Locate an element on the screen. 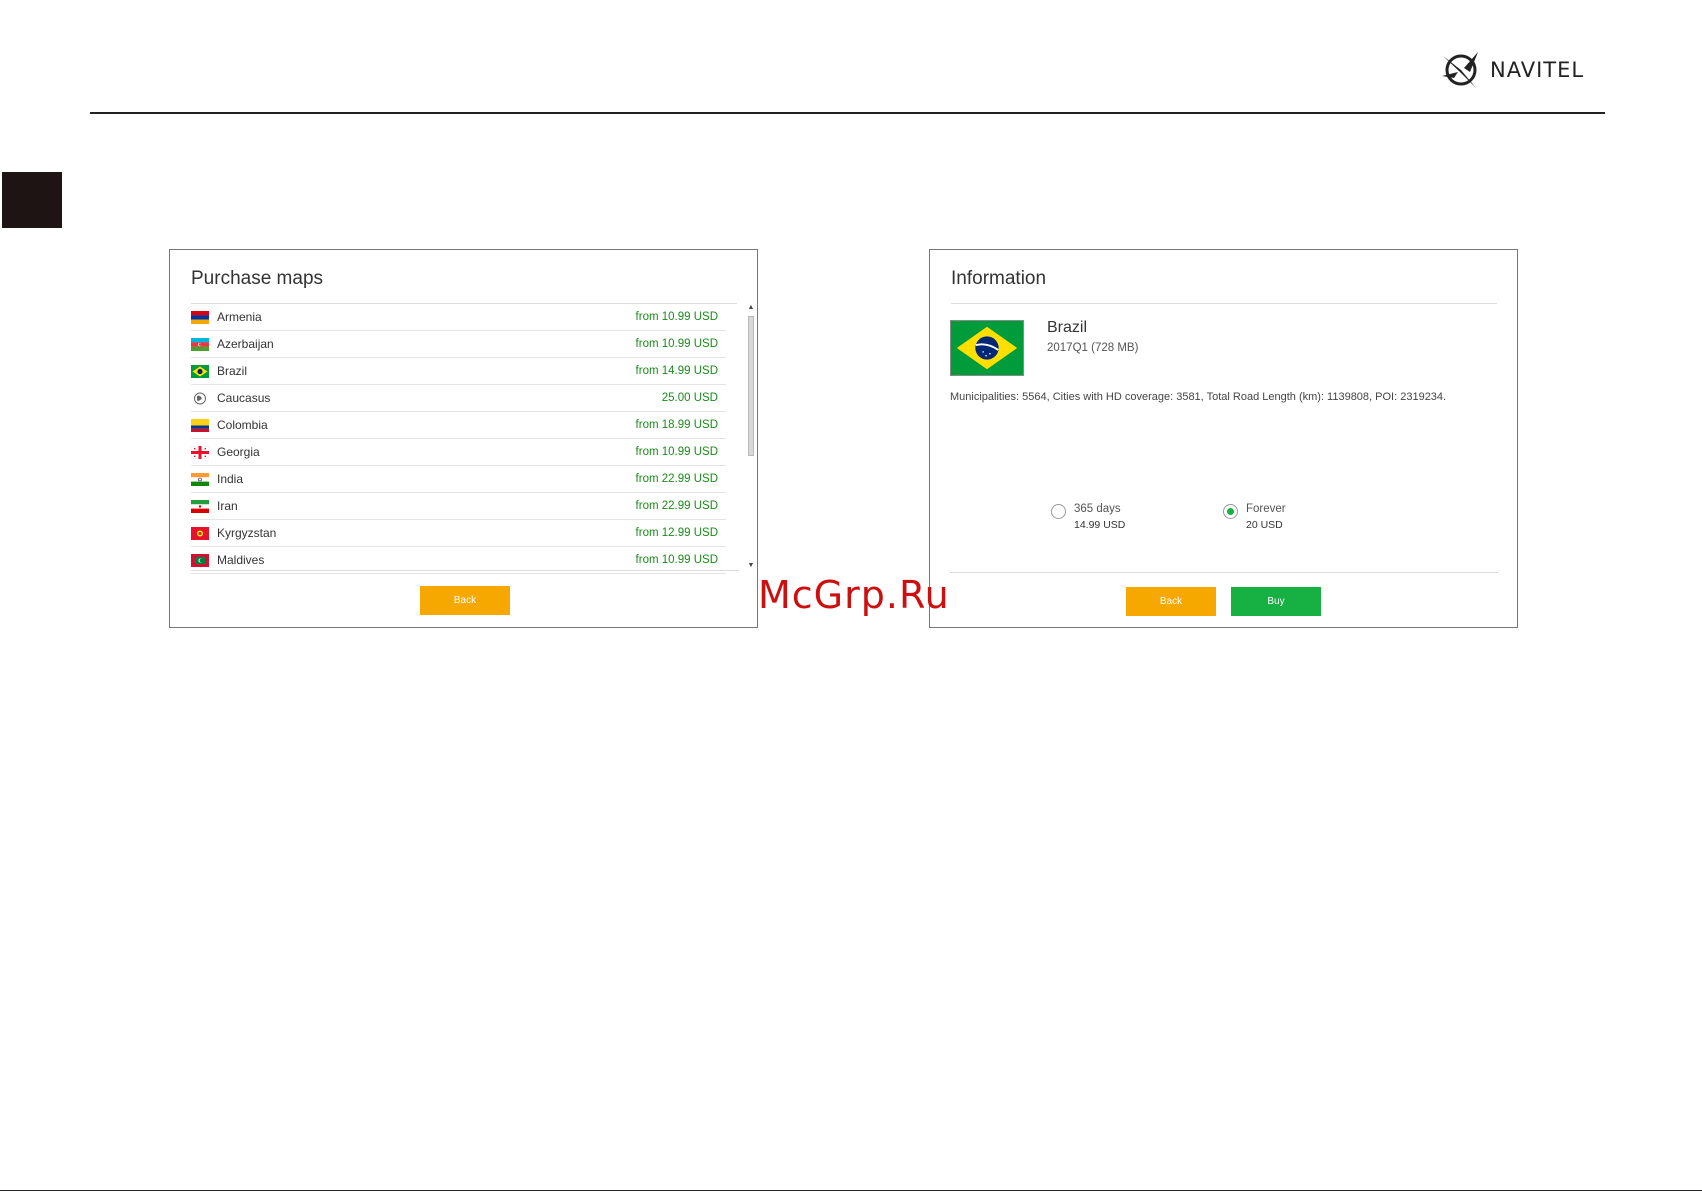 The height and width of the screenshot is (1192, 1702). country-name: Azerbaijan is located at coordinates (245, 344).